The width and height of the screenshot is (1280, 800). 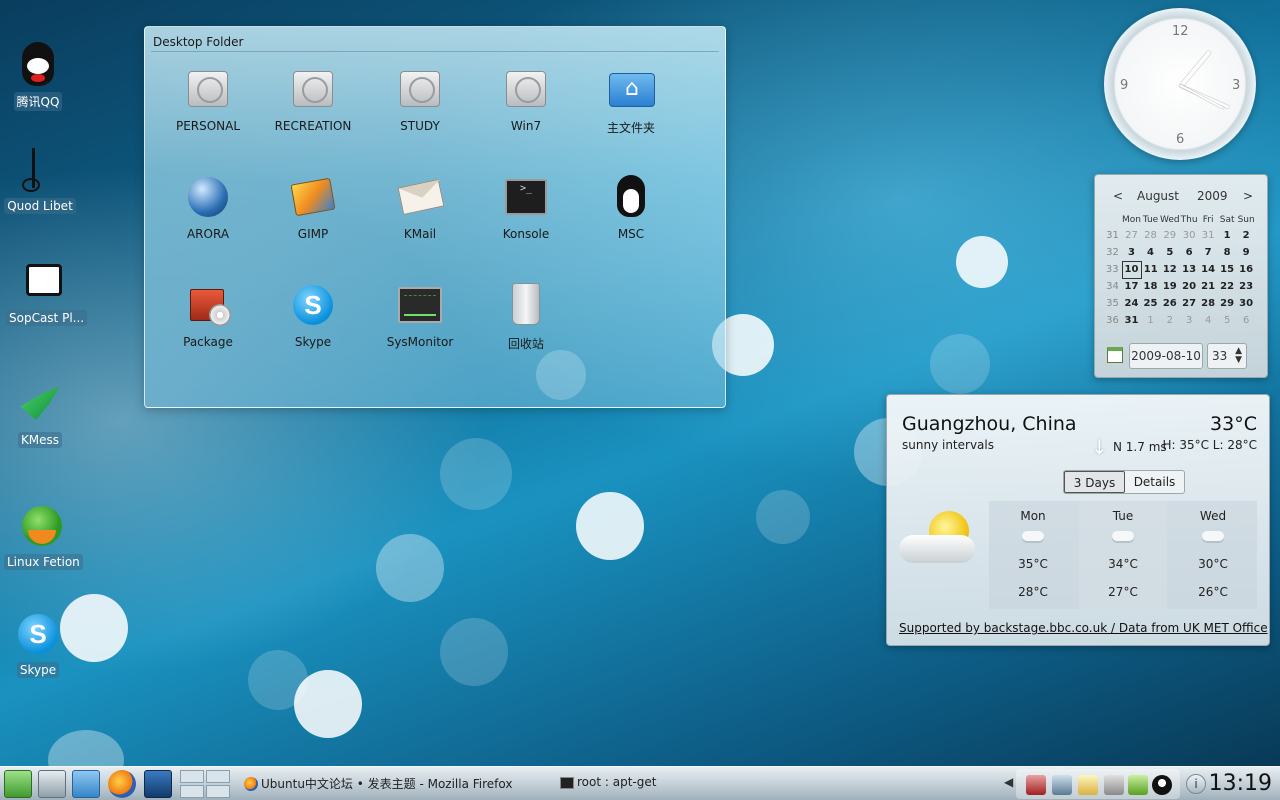 What do you see at coordinates (1062, 785) in the screenshot?
I see `monitor-icon` at bounding box center [1062, 785].